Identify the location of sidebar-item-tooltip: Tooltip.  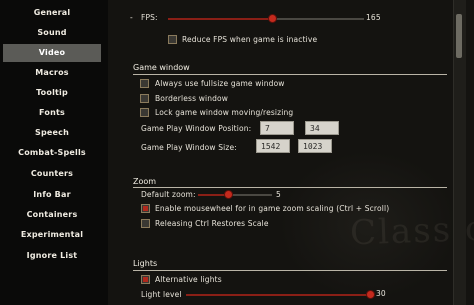
(52, 93).